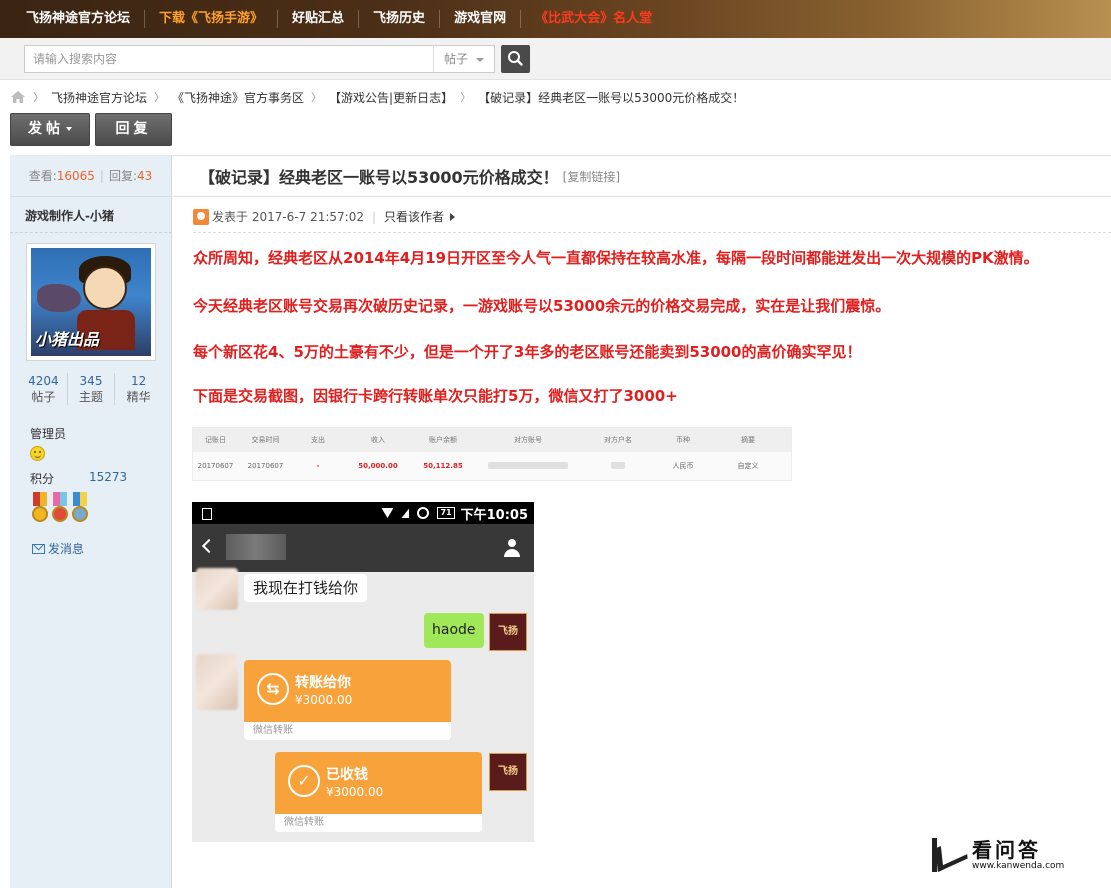  Describe the element at coordinates (43, 397) in the screenshot. I see `posts-count-label: 帖子` at that location.